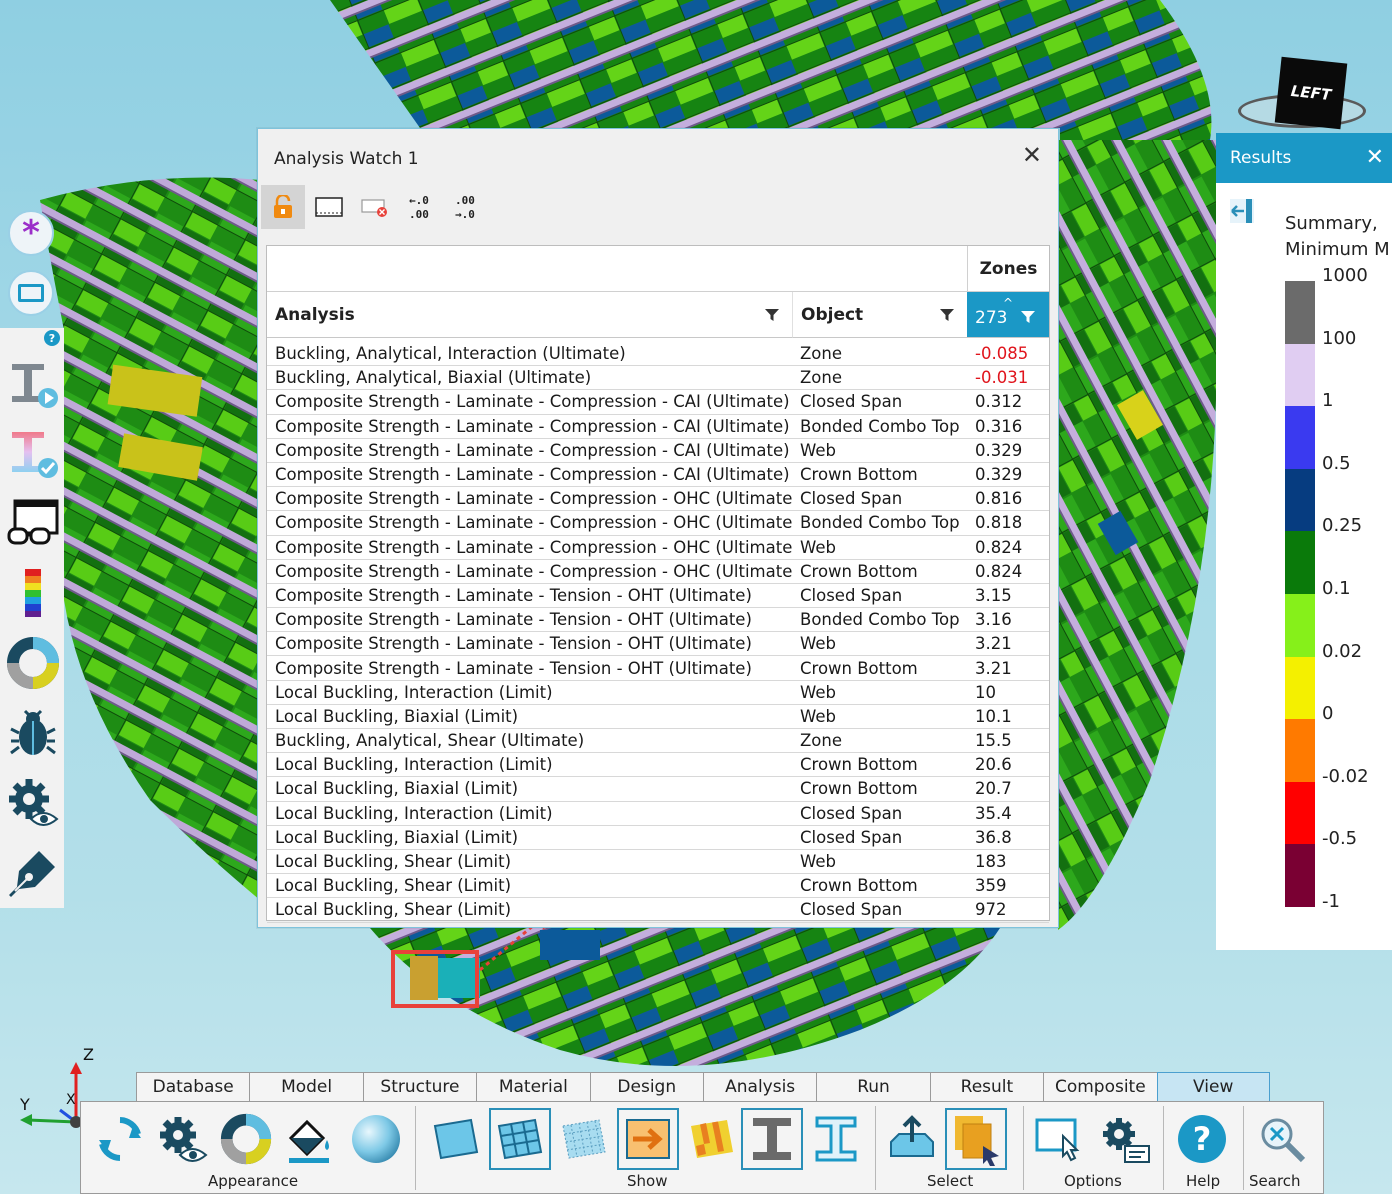 This screenshot has width=1392, height=1194. What do you see at coordinates (873, 1087) in the screenshot?
I see `tab-run: Run` at bounding box center [873, 1087].